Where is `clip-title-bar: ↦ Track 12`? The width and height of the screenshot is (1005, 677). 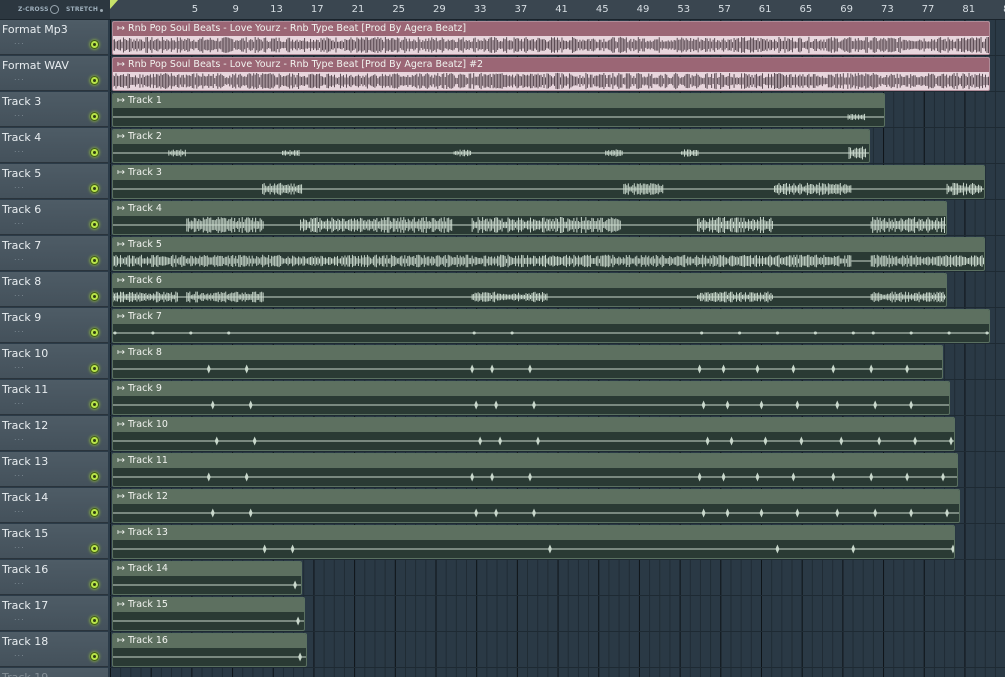
clip-title-bar: ↦ Track 12 is located at coordinates (536, 497).